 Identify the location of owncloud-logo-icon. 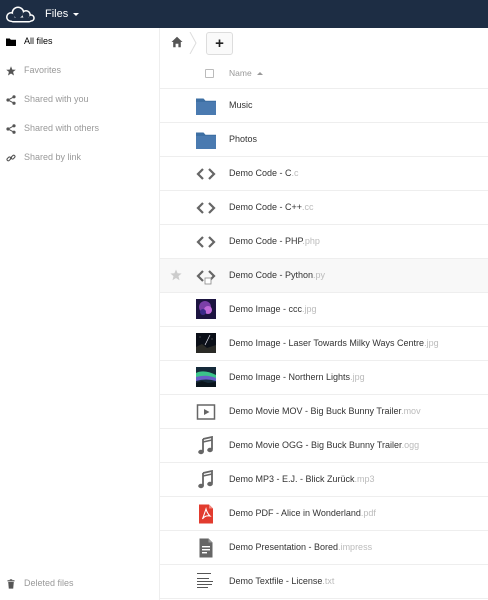
(20, 14).